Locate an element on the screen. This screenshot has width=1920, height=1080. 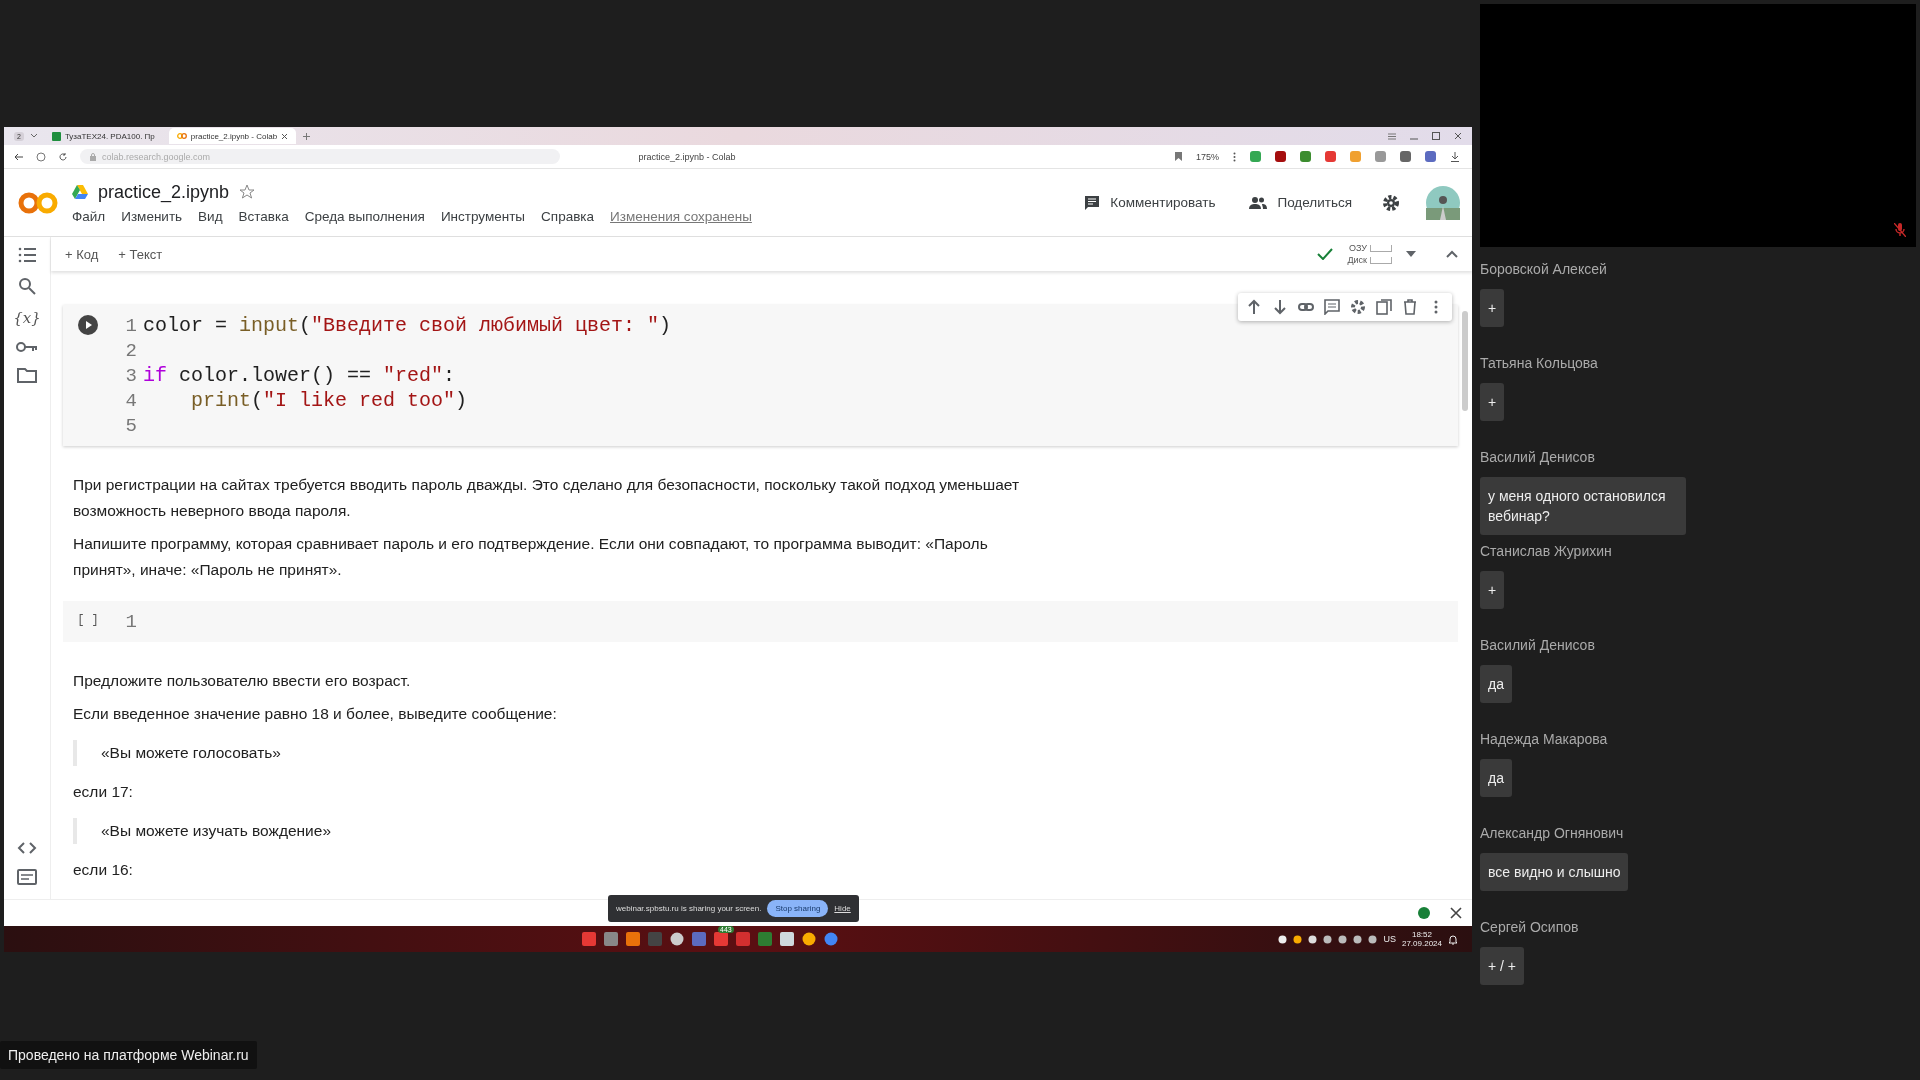
platform-label: Проведено на платформе Webinar.ru is located at coordinates (128, 1055).